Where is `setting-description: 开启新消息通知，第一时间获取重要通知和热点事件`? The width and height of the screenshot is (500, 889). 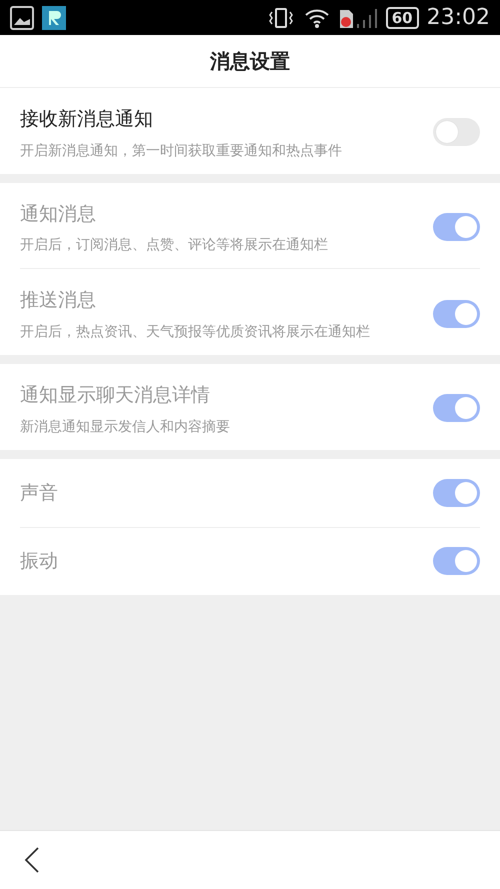 setting-description: 开启新消息通知，第一时间获取重要通知和热点事件 is located at coordinates (181, 151).